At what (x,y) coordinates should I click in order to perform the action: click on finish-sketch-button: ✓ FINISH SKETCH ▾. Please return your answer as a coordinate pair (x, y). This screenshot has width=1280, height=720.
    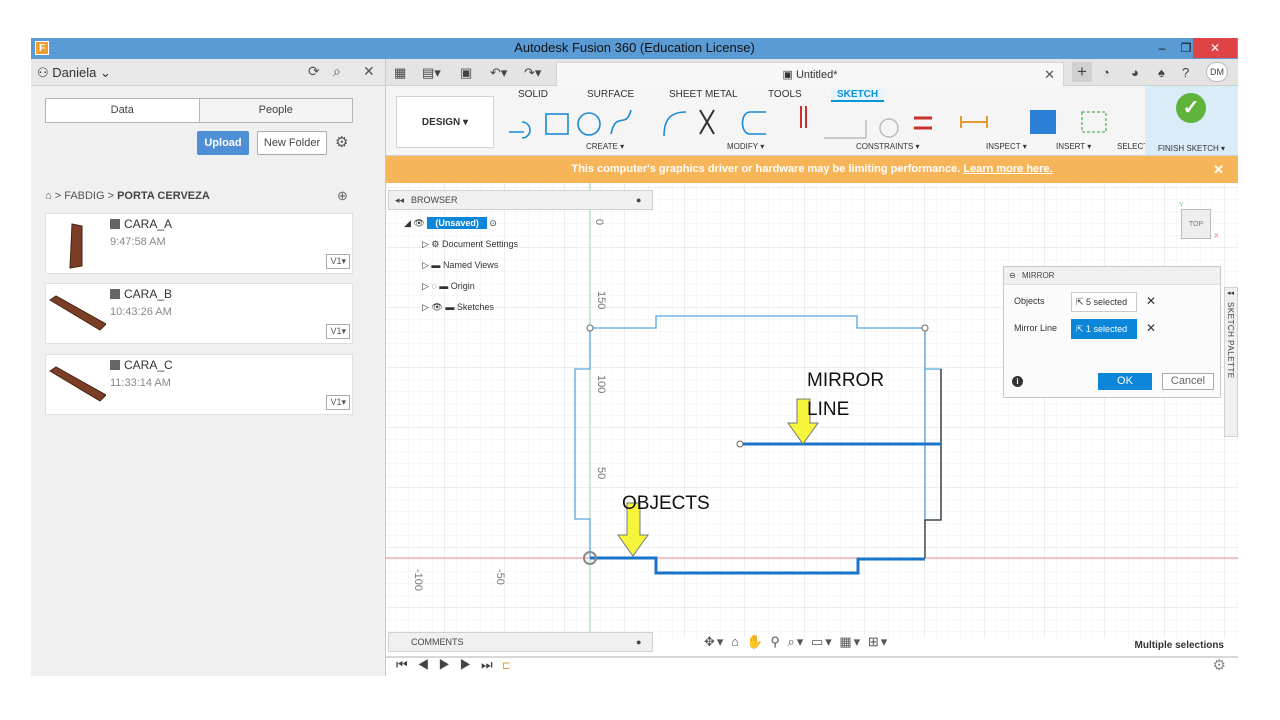
    Looking at the image, I should click on (1191, 120).